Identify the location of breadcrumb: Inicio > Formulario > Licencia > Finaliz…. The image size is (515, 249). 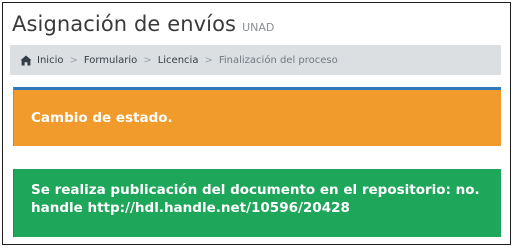
(255, 60).